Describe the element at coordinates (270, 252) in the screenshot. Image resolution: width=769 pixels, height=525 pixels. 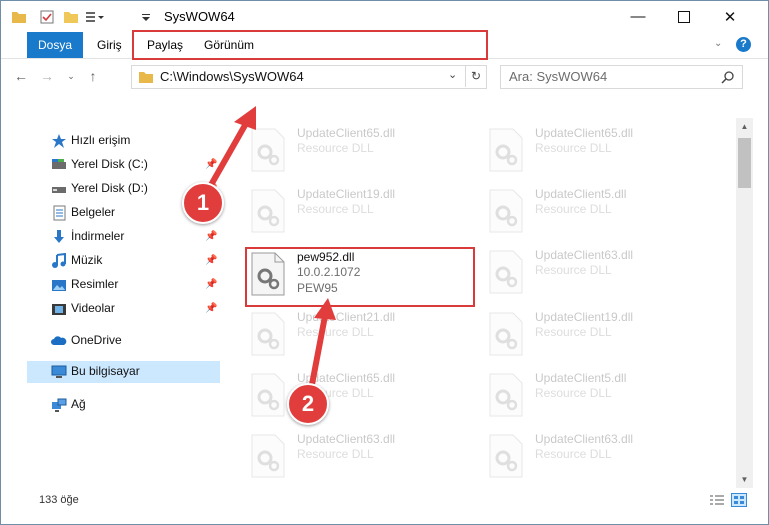
I see `annotation-arrows` at that location.